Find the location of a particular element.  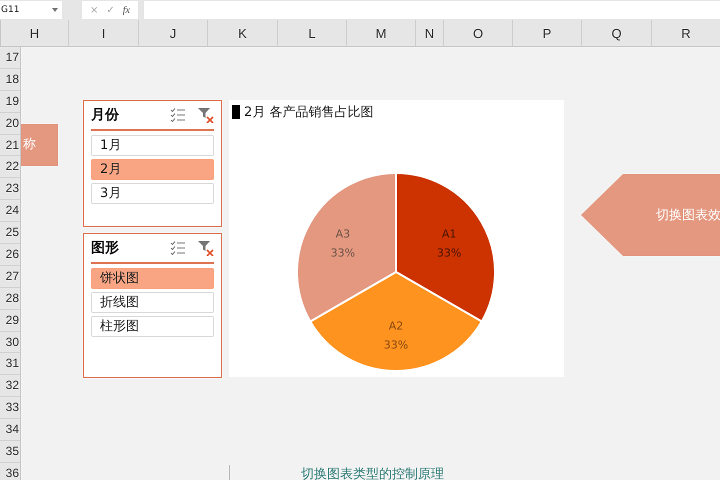

row-header: 31 is located at coordinates (10, 364).